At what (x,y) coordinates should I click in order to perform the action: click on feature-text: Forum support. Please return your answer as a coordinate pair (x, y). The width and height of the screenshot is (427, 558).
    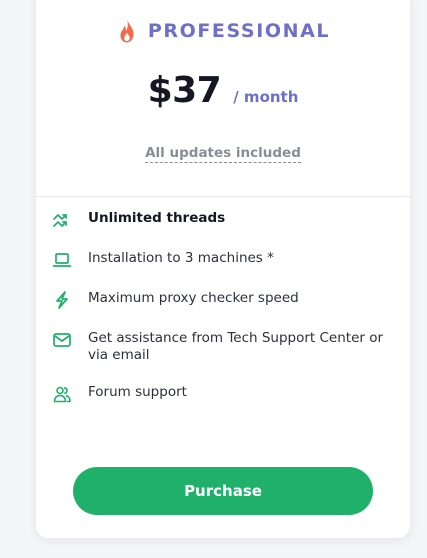
    Looking at the image, I should click on (137, 392).